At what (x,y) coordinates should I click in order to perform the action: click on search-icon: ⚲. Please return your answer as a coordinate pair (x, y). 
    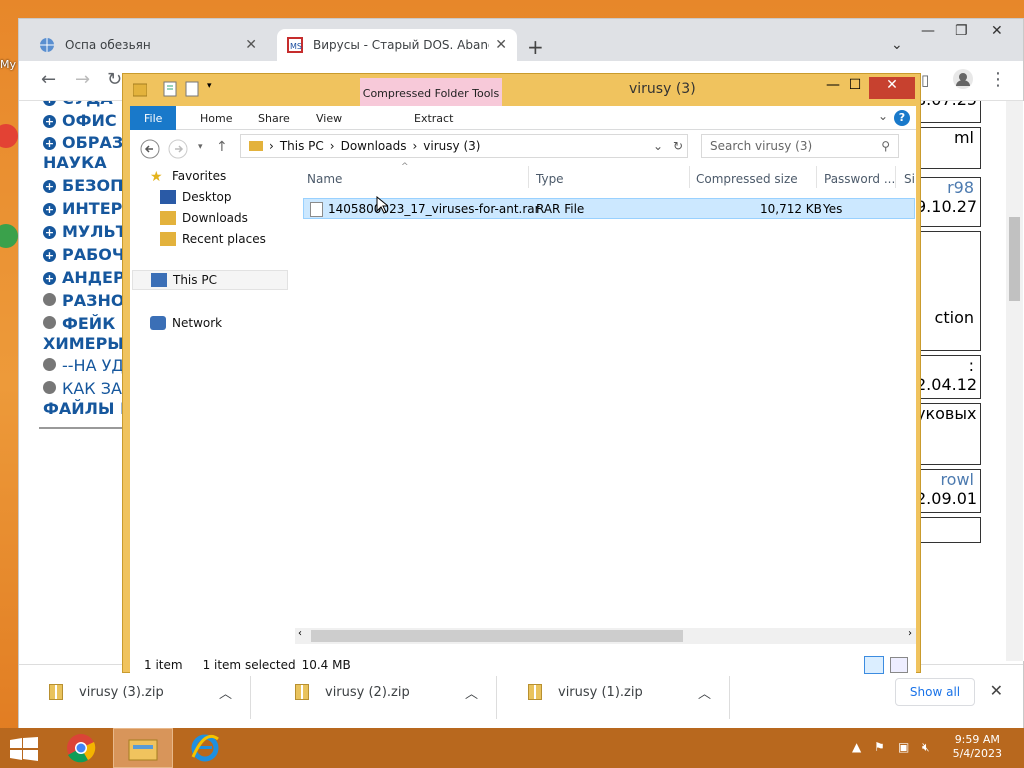
    Looking at the image, I should click on (885, 146).